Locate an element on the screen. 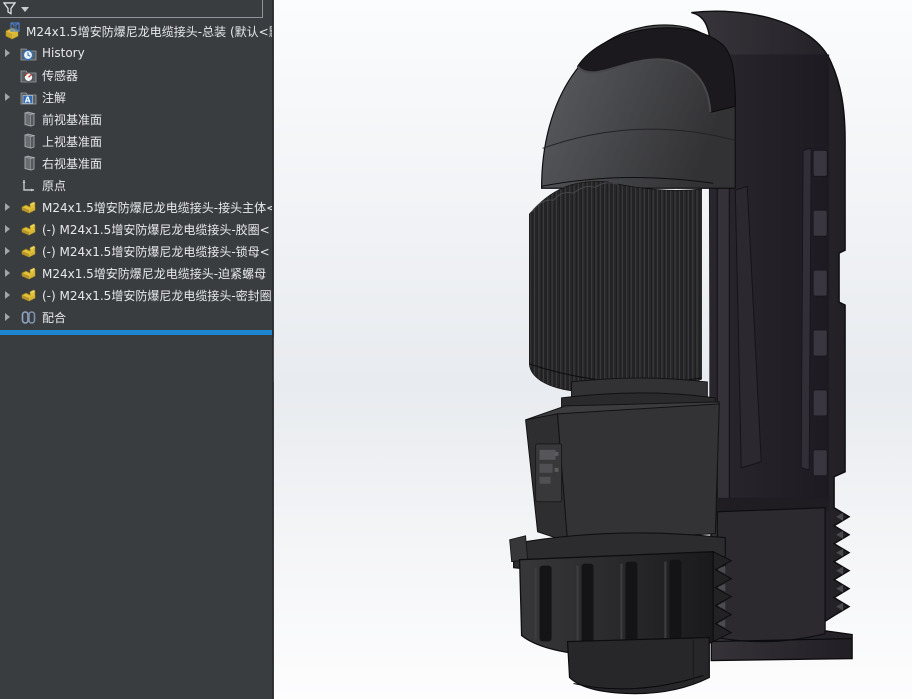 The height and width of the screenshot is (699, 912). annotations-folder-icon: A is located at coordinates (28, 98).